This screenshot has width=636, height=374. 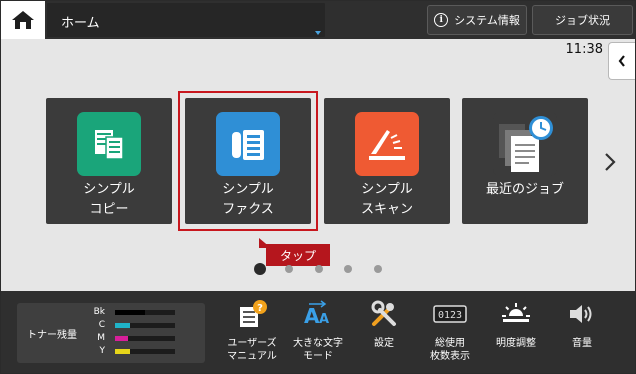 I want to click on tile-label-line1: 最近のジョブ, so click(x=524, y=189).